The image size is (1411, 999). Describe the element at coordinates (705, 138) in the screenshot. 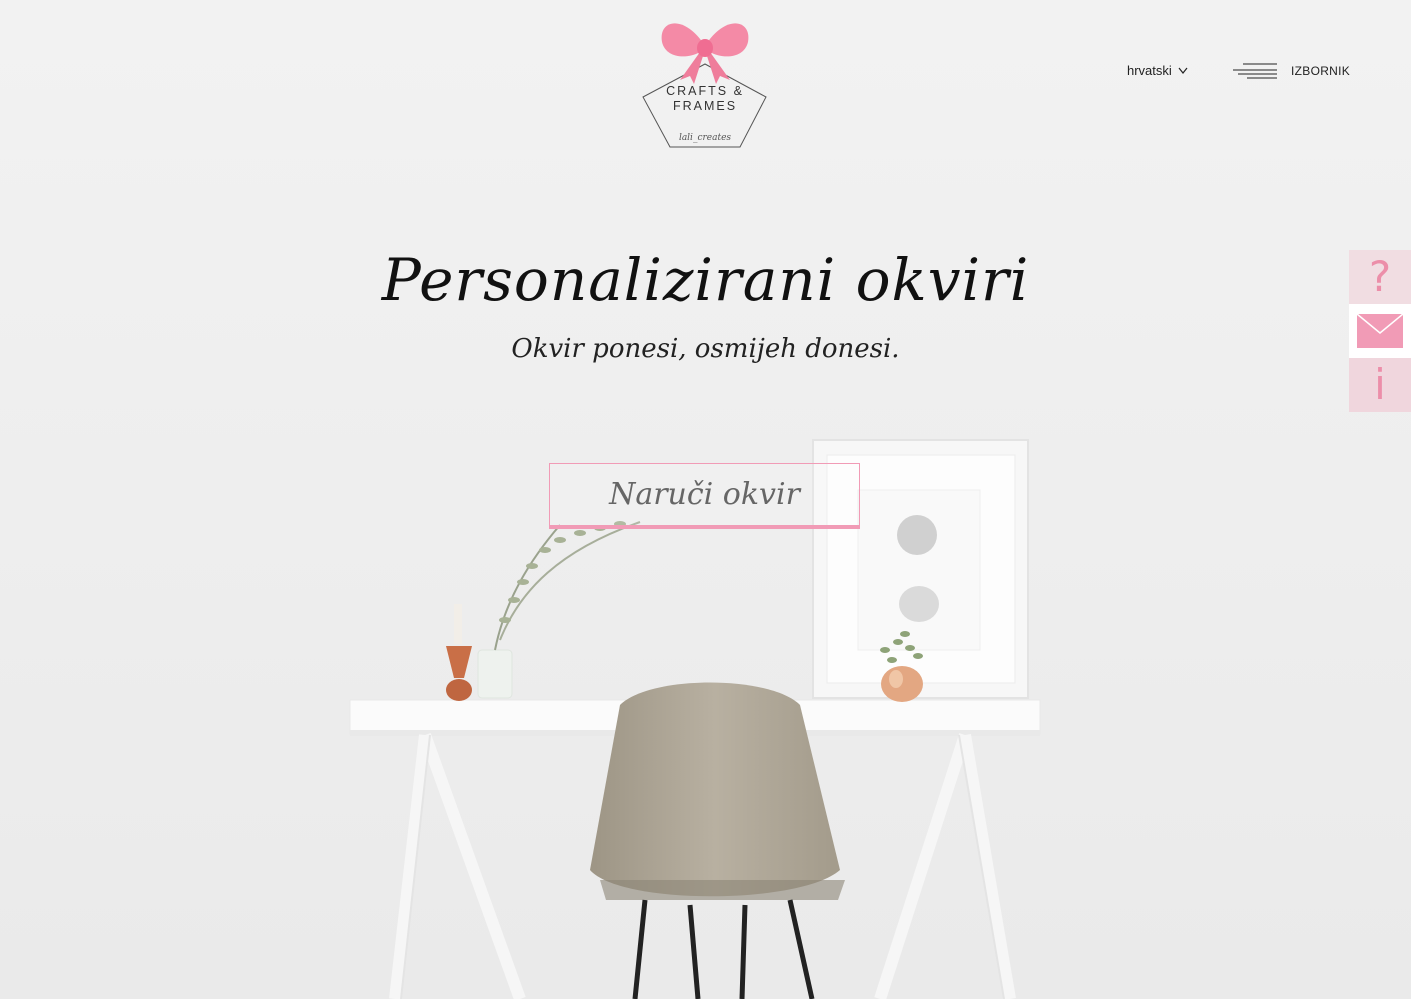

I see `logo-signature: lali_creates` at that location.